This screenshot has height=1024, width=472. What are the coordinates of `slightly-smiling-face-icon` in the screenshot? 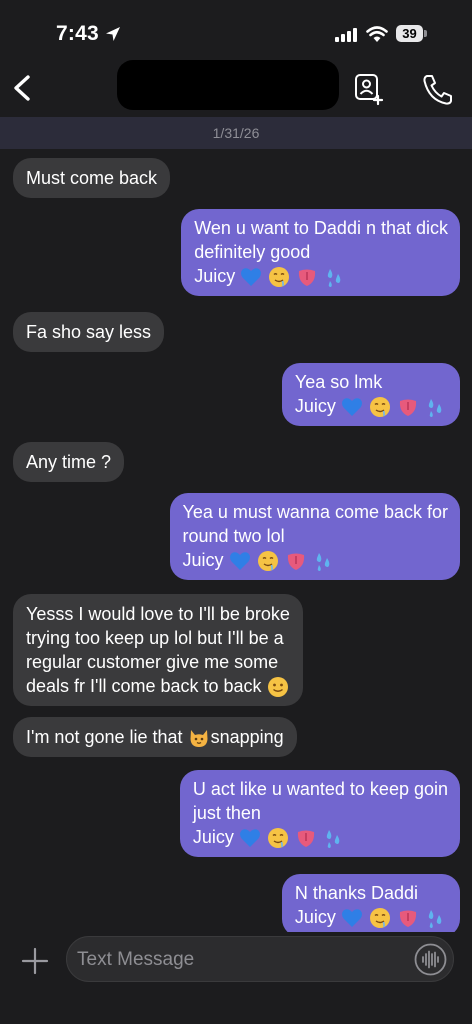 It's located at (277, 687).